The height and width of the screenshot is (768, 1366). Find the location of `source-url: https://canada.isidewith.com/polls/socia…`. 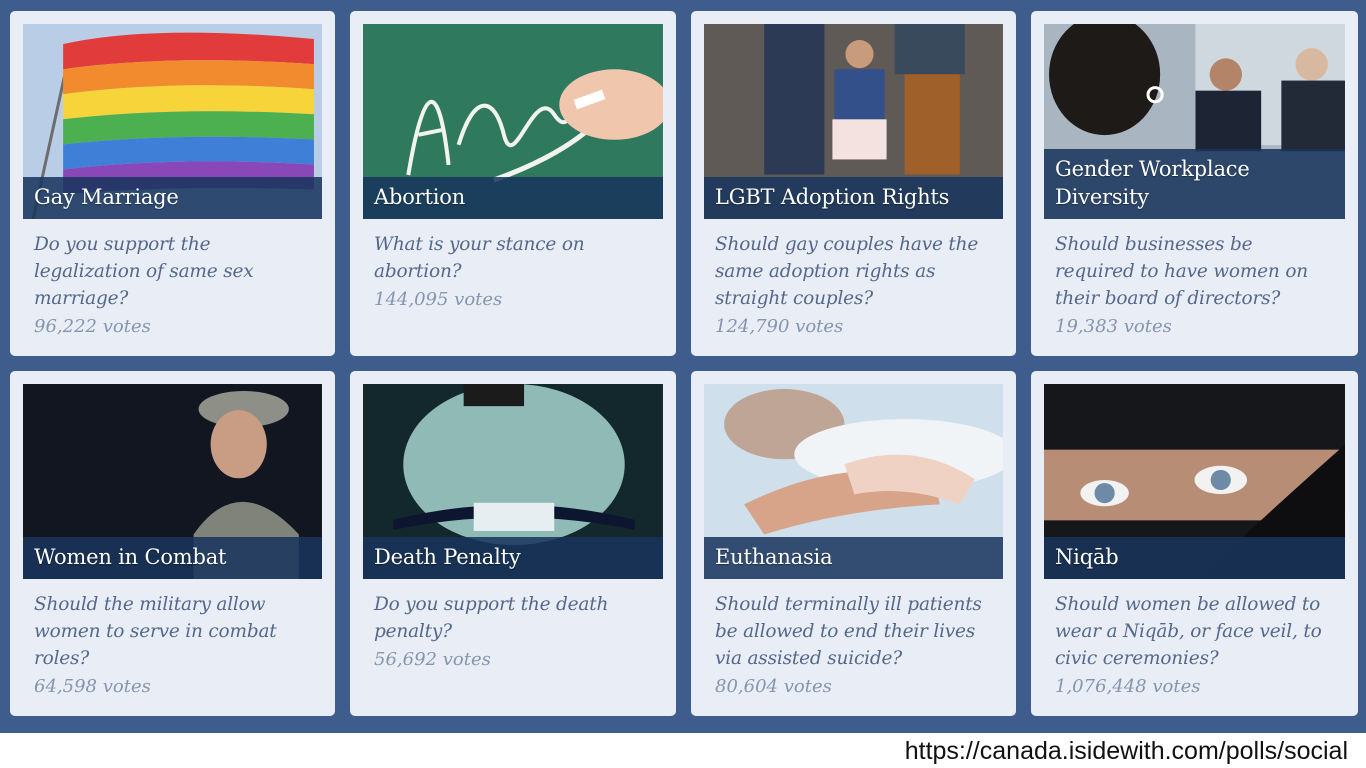

source-url: https://canada.isidewith.com/polls/socia… is located at coordinates (1126, 751).